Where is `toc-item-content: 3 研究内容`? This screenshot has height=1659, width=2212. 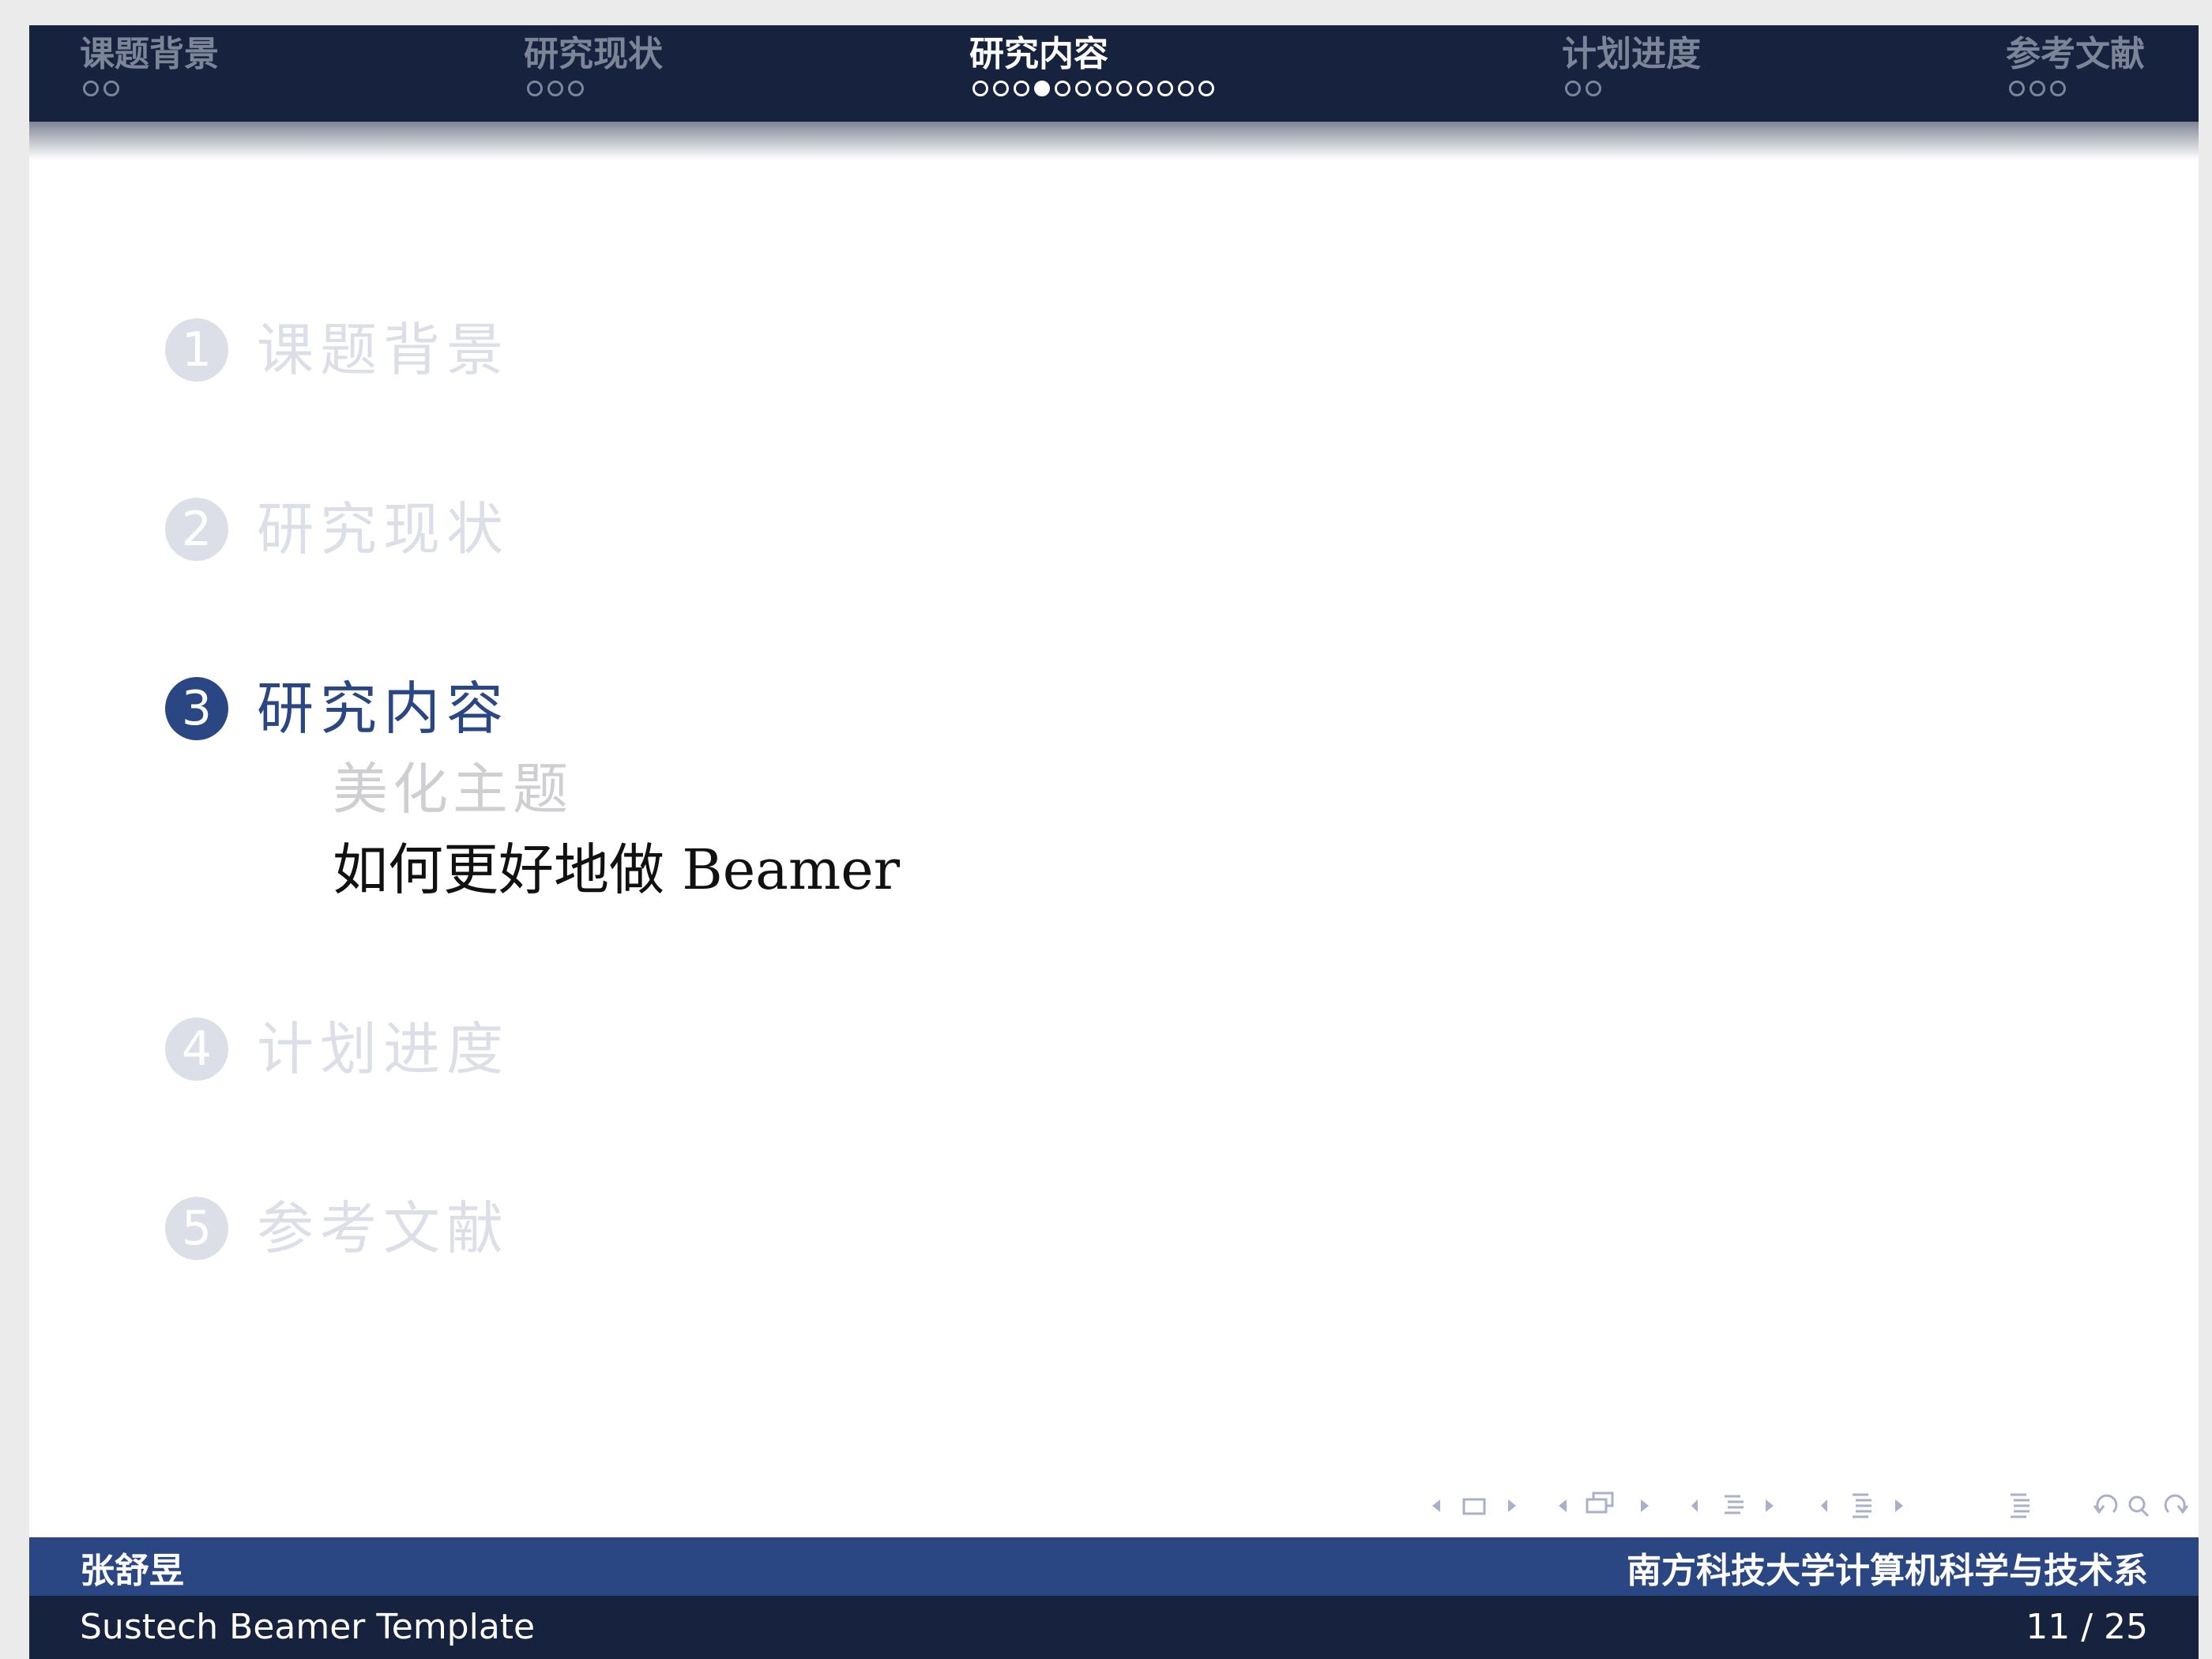 toc-item-content: 3 研究内容 is located at coordinates (337, 709).